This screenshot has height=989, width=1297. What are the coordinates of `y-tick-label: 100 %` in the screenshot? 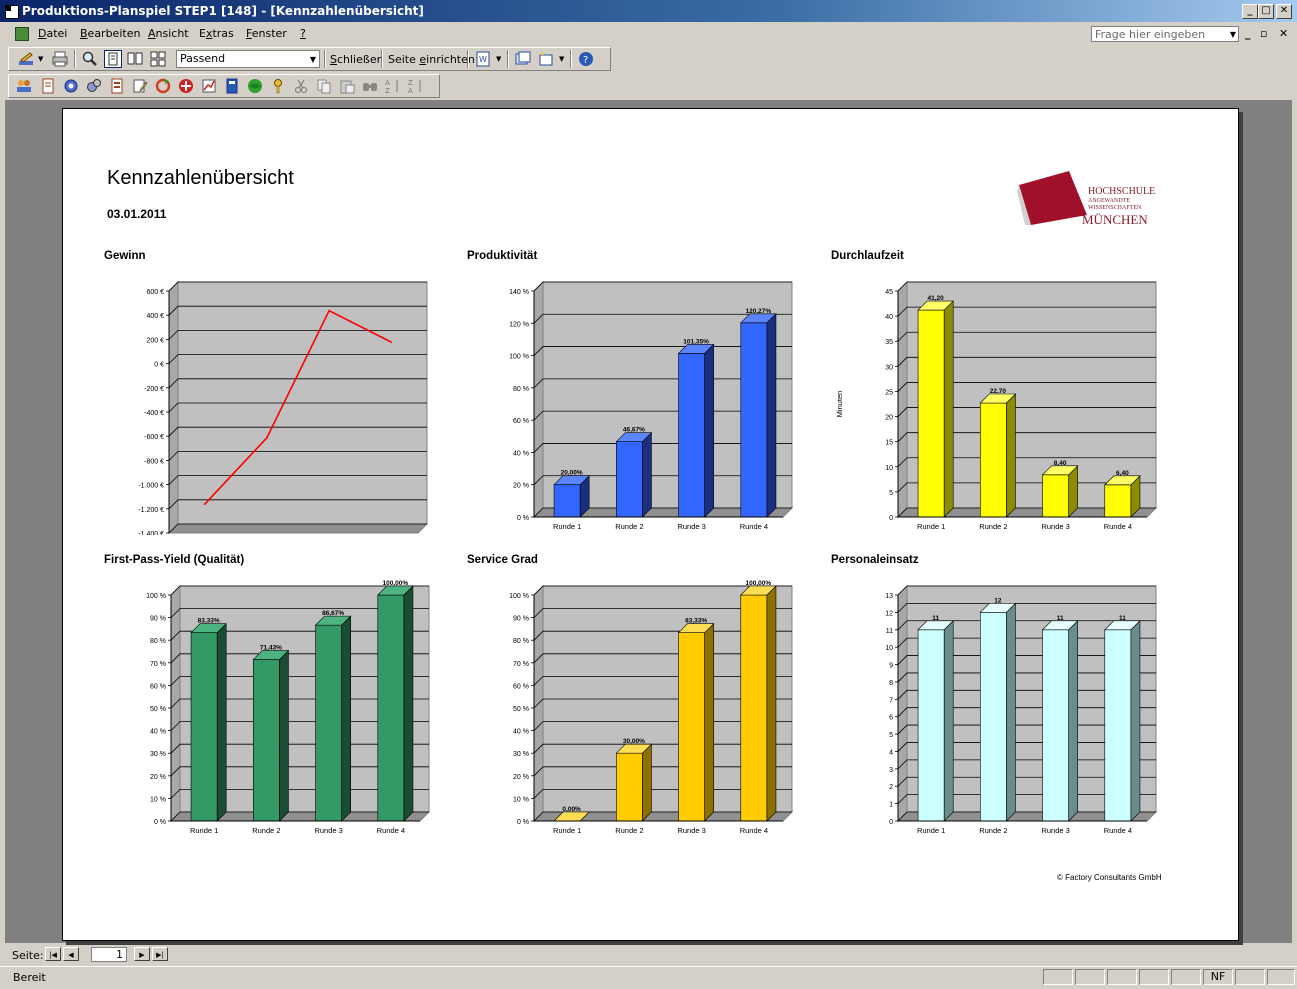 It's located at (519, 357).